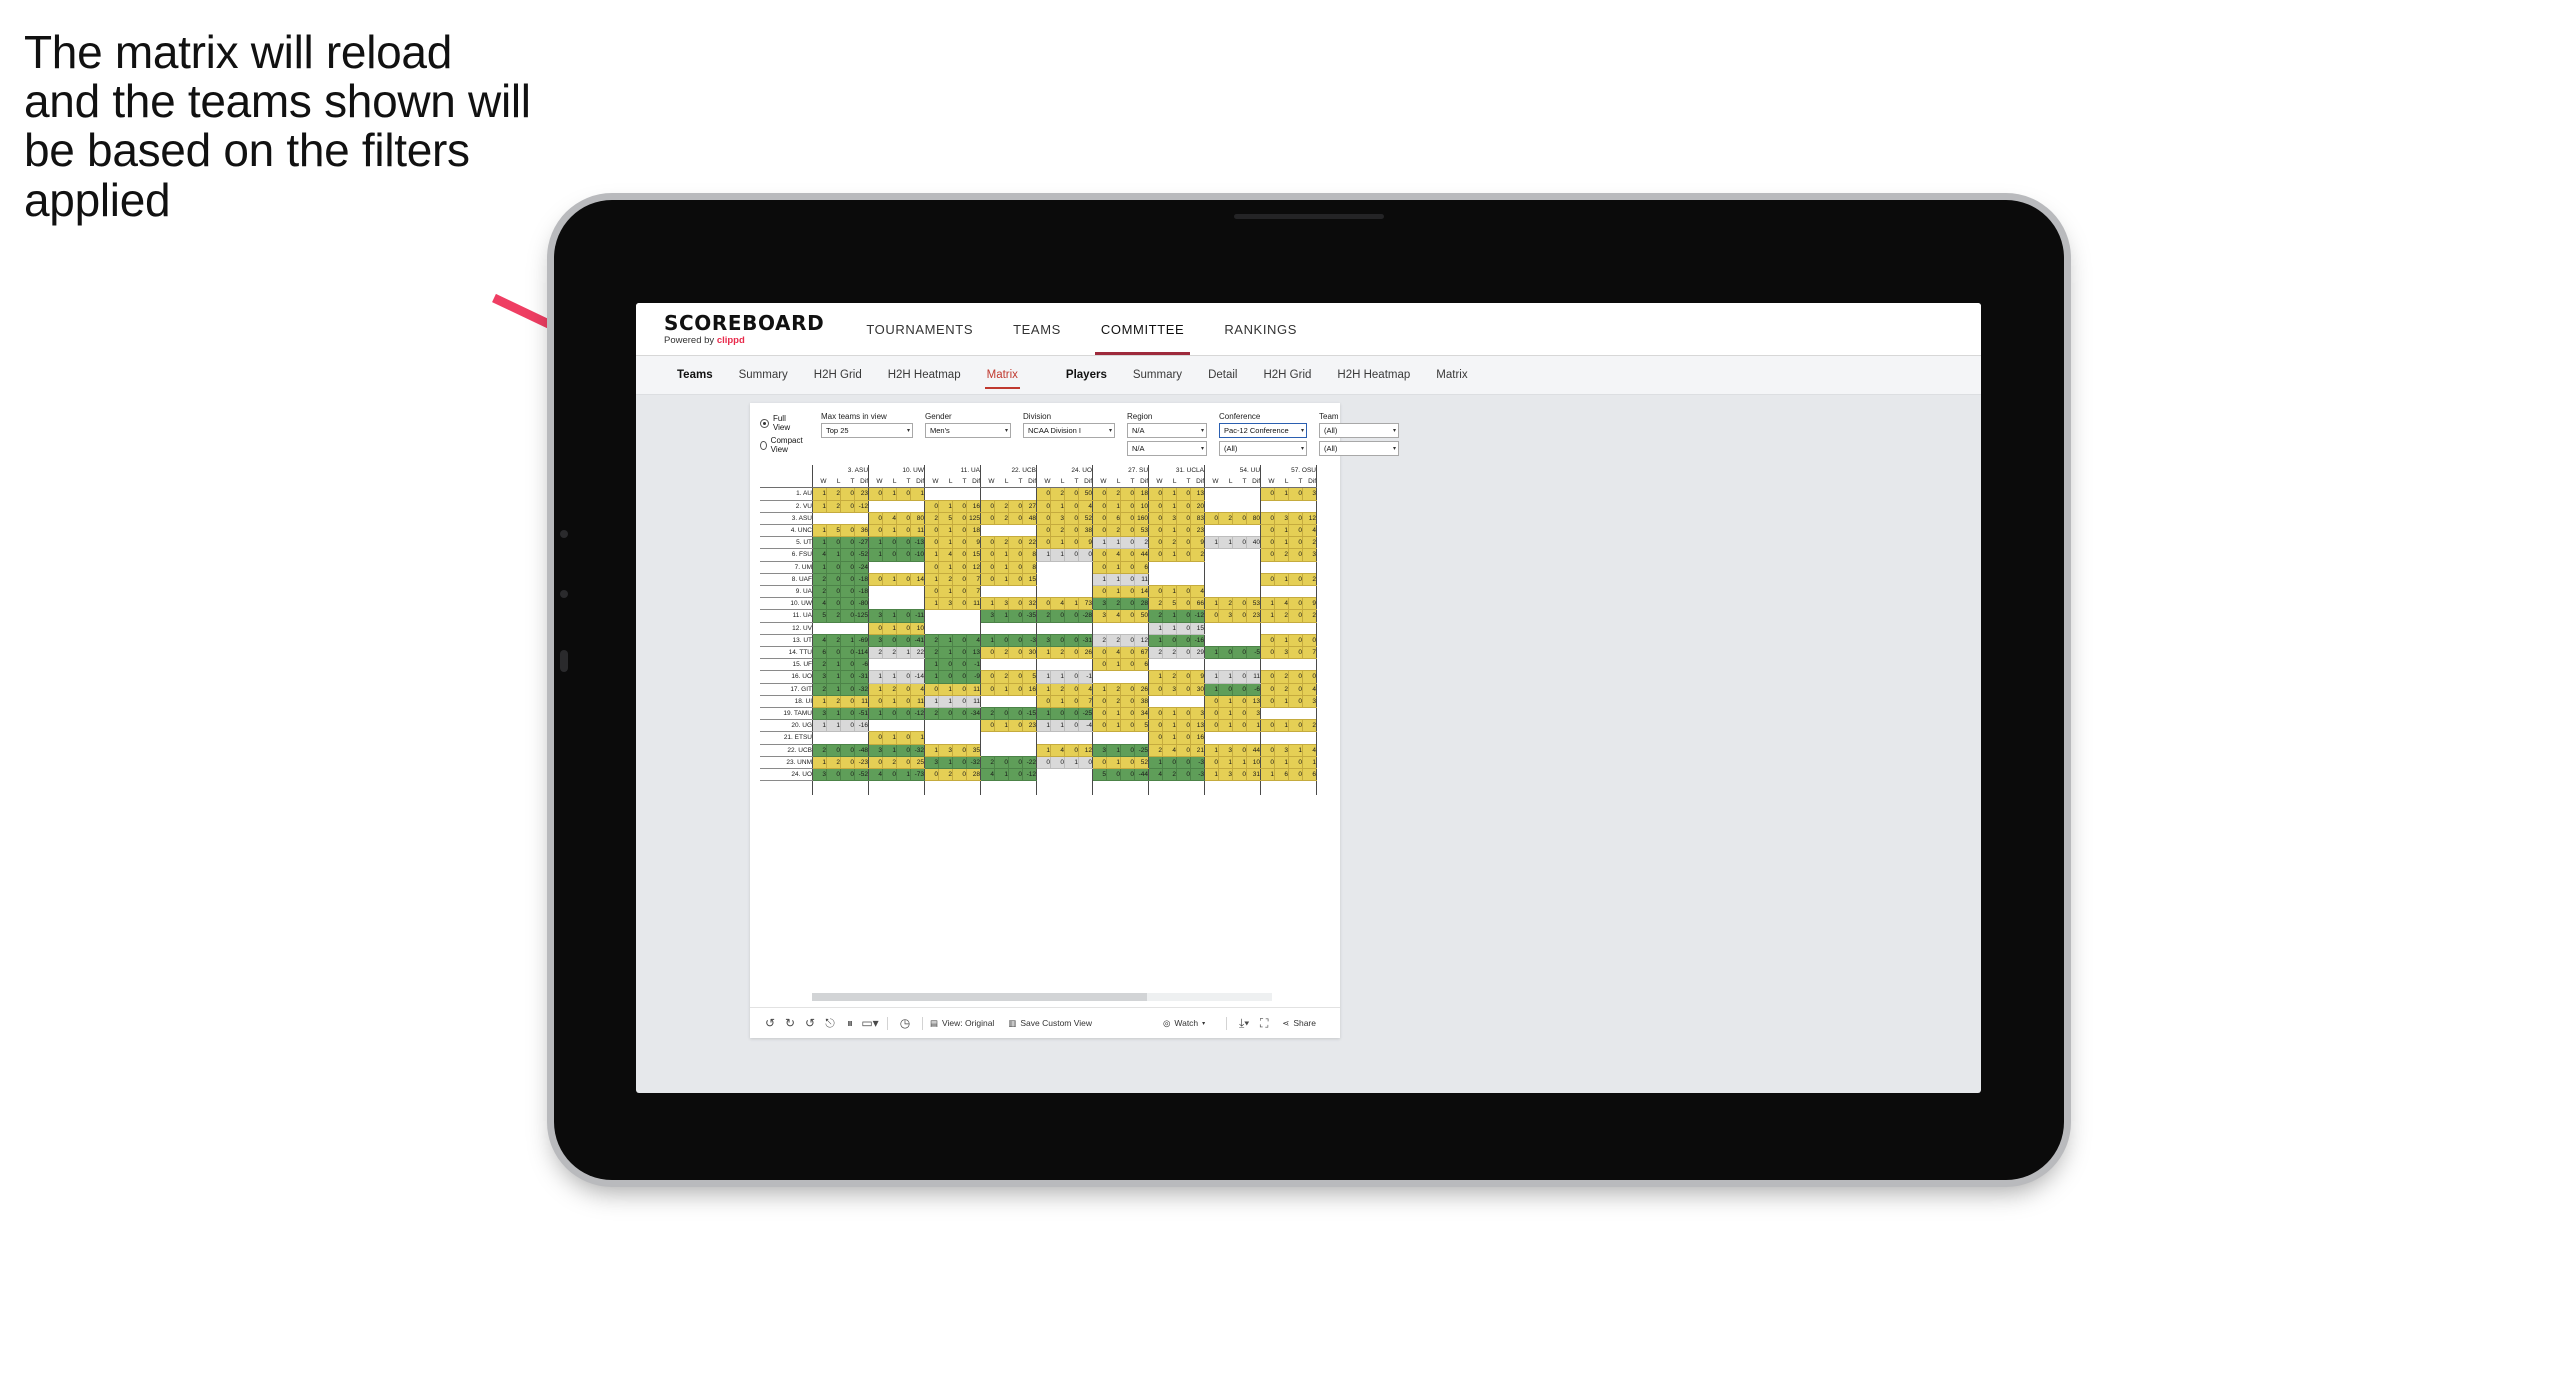 This screenshot has height=1382, width=2568. Describe the element at coordinates (1198, 506) in the screenshot. I see `matrix-cell: 20` at that location.